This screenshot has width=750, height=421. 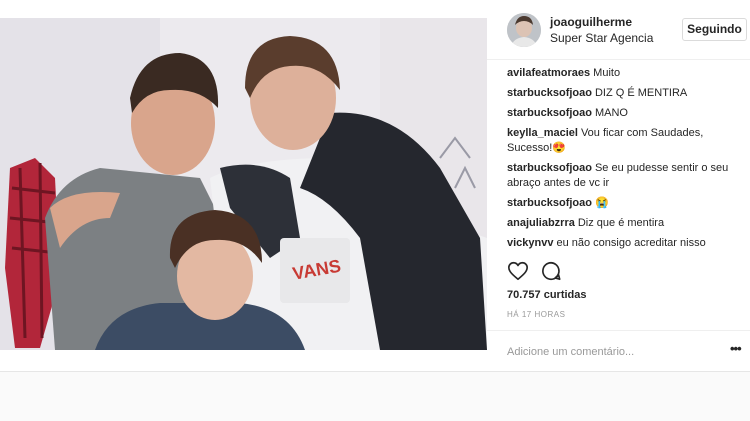 What do you see at coordinates (621, 223) in the screenshot?
I see `comment-text: Diz que é mentira` at bounding box center [621, 223].